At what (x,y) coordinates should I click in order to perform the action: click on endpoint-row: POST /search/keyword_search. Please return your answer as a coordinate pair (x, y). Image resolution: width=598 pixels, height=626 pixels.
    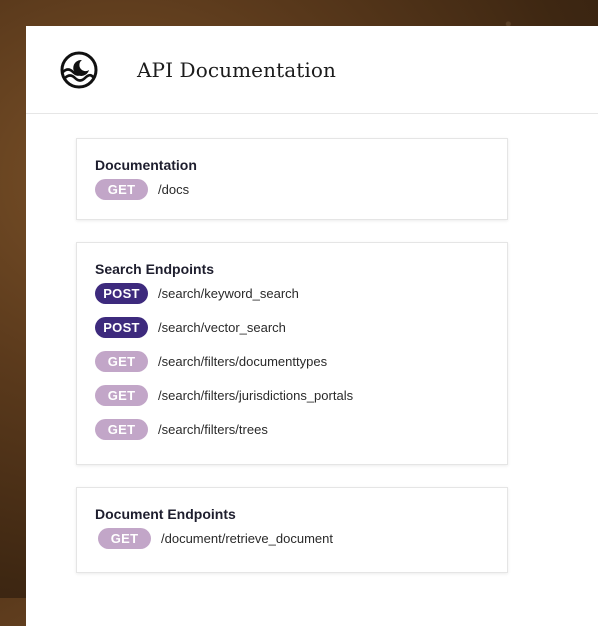
    Looking at the image, I should click on (292, 293).